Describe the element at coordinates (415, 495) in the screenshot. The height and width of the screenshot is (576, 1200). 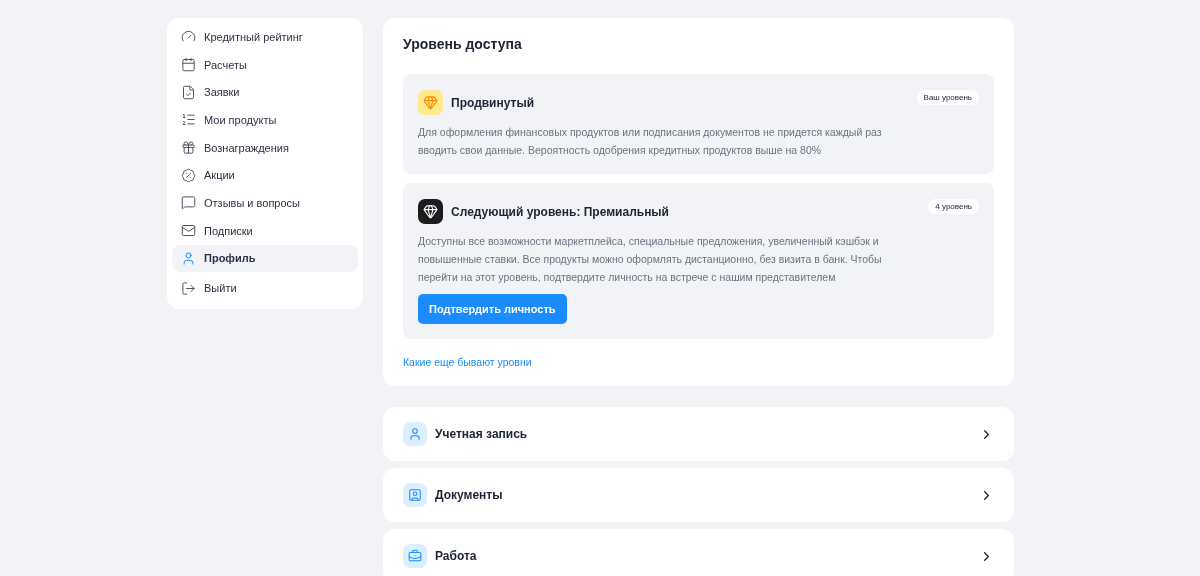
I see `id-card-icon` at that location.